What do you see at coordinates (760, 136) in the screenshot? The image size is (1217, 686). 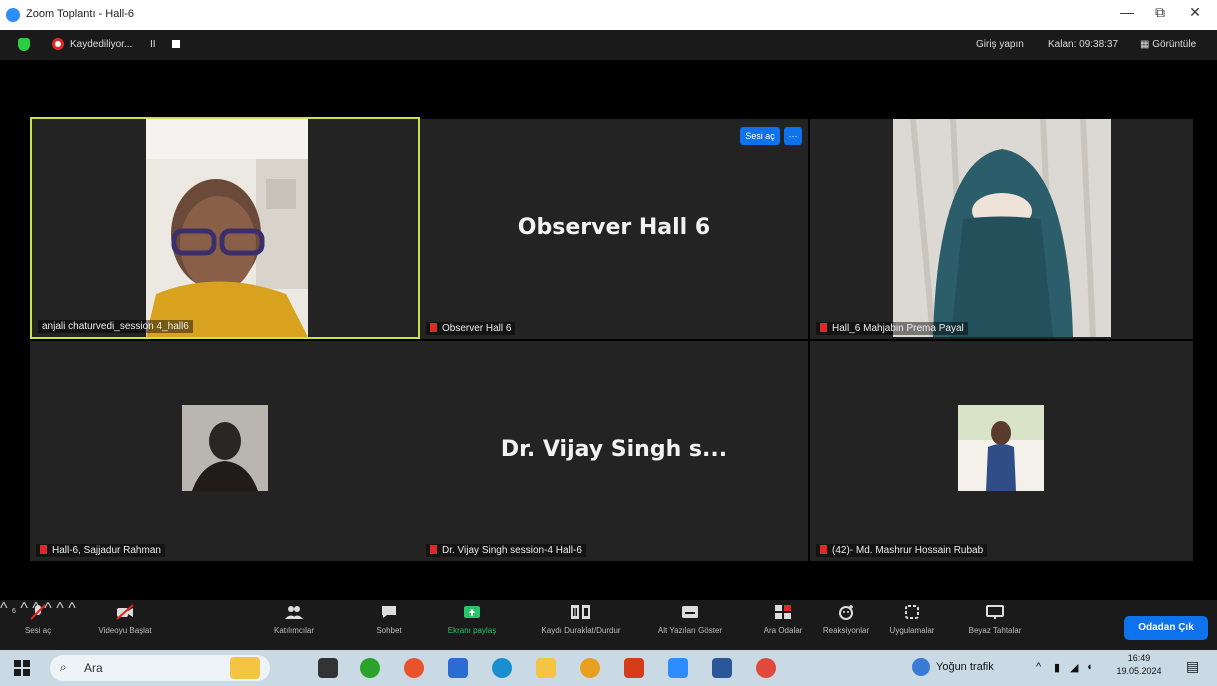 I see `unmute-participant-button: Sesi aç` at bounding box center [760, 136].